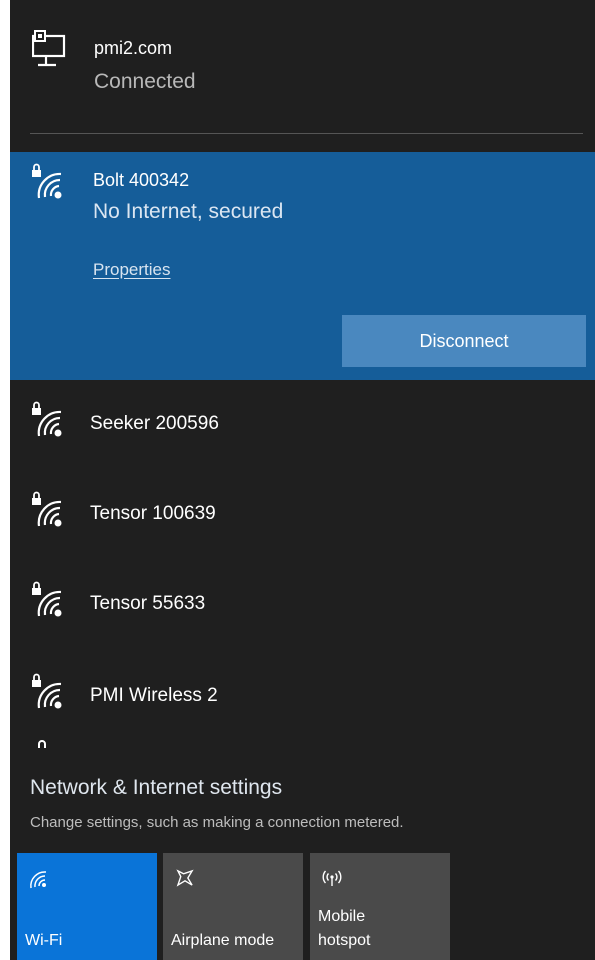 This screenshot has height=960, width=595. Describe the element at coordinates (332, 878) in the screenshot. I see `hotspot-icon` at that location.